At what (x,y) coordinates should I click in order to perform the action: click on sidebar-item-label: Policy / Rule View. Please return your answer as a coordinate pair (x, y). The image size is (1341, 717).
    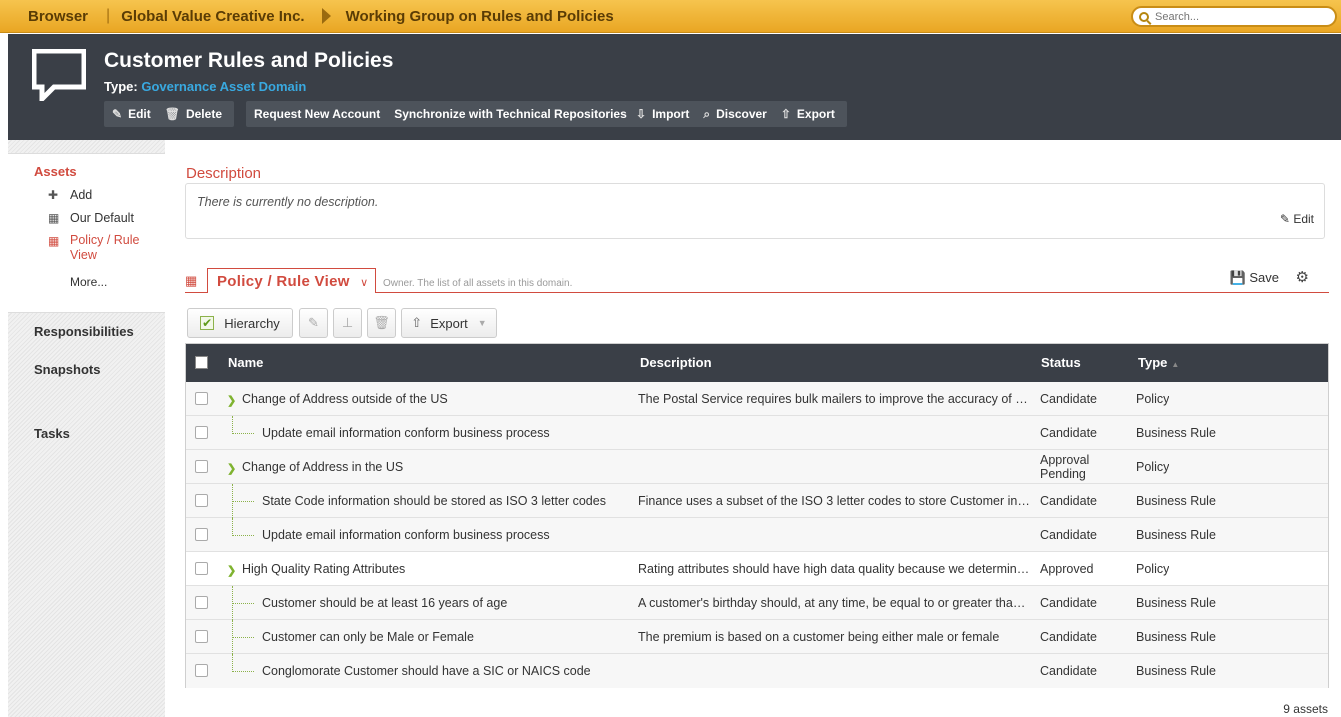
    Looking at the image, I should click on (105, 247).